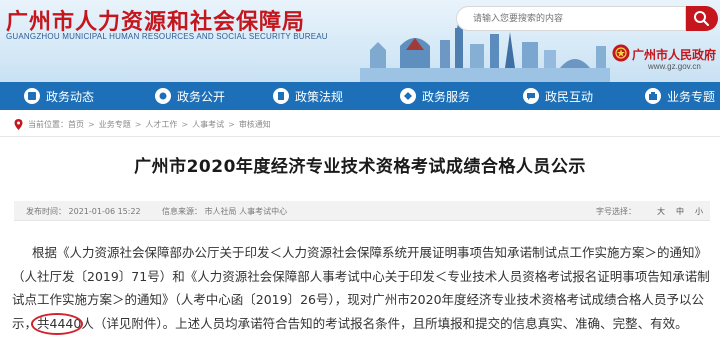  What do you see at coordinates (653, 96) in the screenshot?
I see `topic-icon` at bounding box center [653, 96].